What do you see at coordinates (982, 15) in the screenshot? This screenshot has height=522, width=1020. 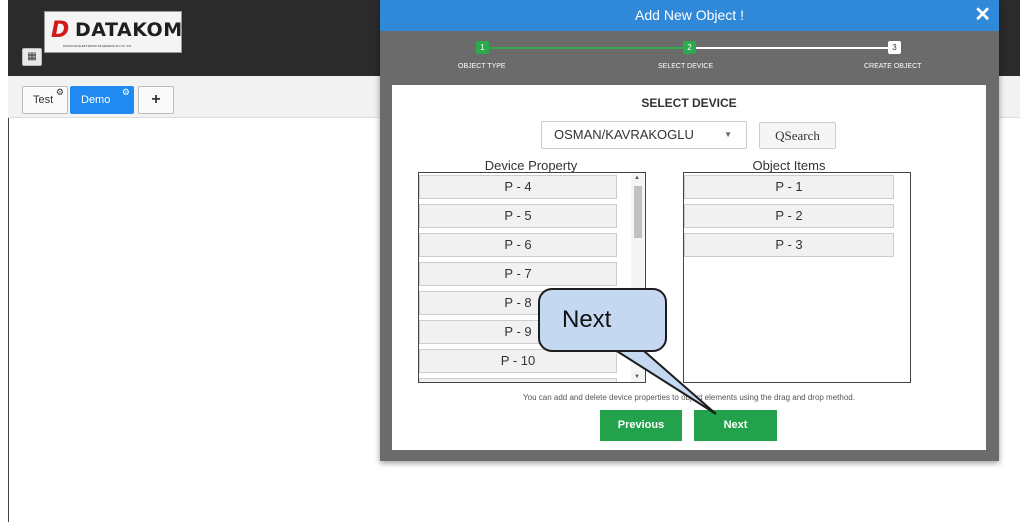 I see `close-icon: ✕` at bounding box center [982, 15].